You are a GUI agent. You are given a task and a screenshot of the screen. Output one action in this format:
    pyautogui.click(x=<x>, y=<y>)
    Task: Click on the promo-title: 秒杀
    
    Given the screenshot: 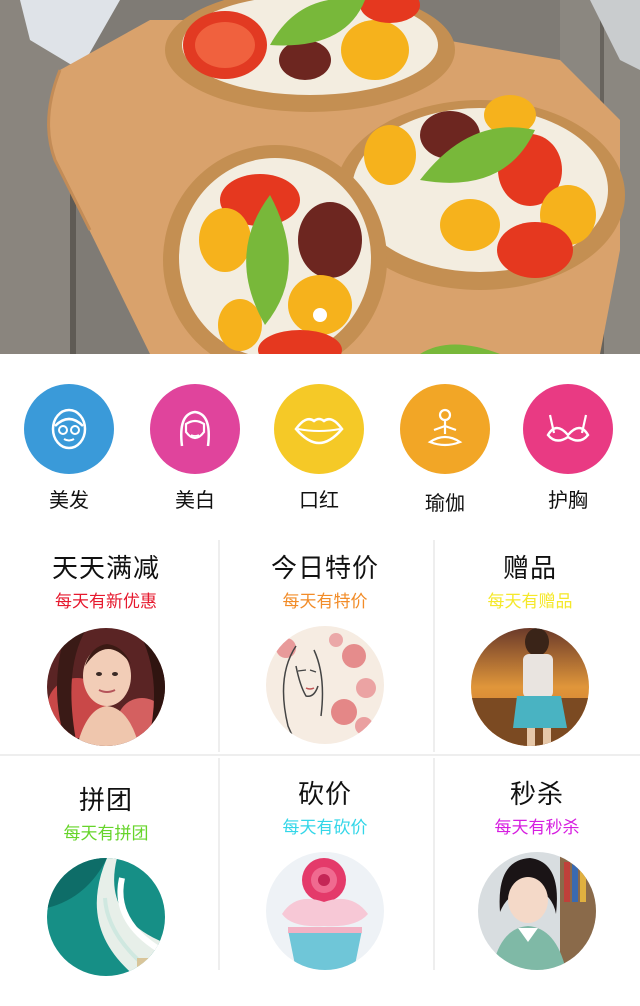 What is the action you would take?
    pyautogui.click(x=536, y=795)
    